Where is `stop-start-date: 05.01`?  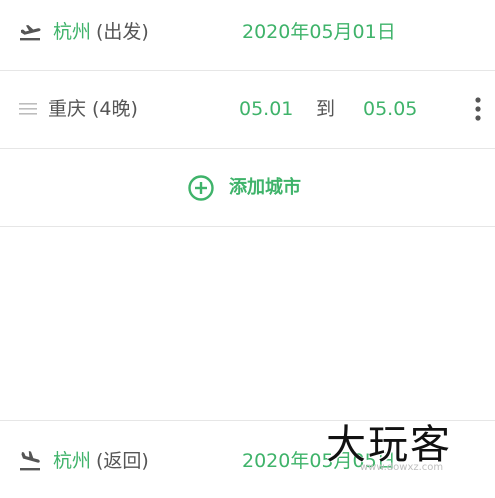 stop-start-date: 05.01 is located at coordinates (266, 109).